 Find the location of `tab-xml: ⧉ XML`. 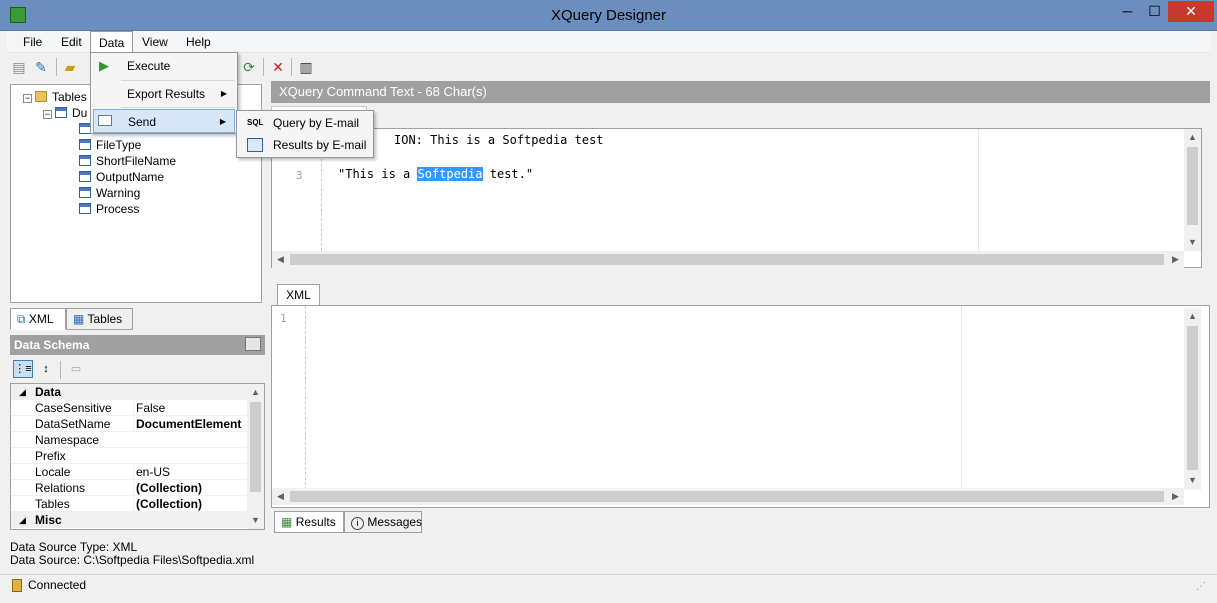

tab-xml: ⧉ XML is located at coordinates (38, 319).